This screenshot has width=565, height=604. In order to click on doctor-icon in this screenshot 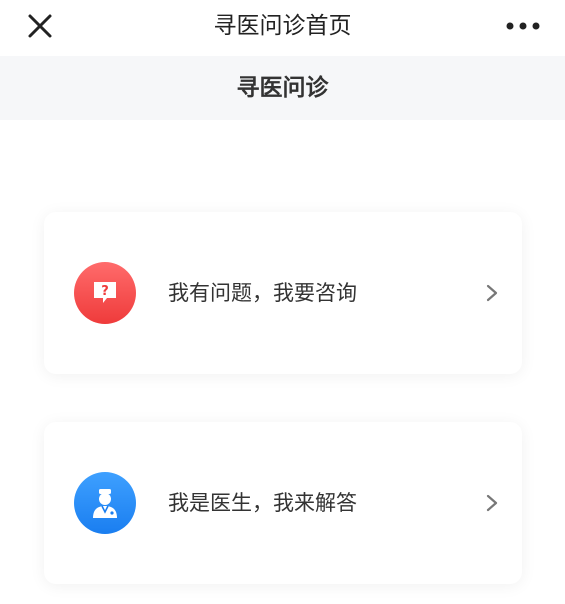, I will do `click(105, 503)`.